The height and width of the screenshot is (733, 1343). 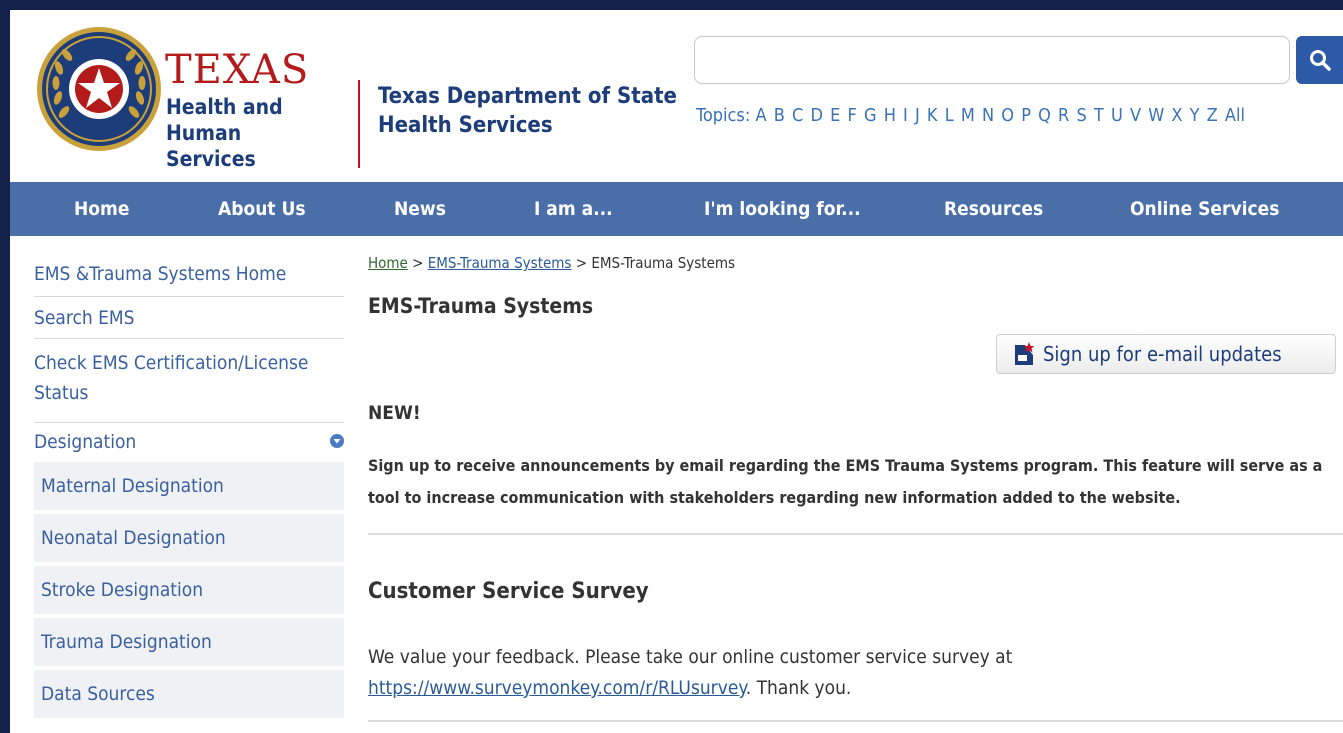 I want to click on sidebar-subitem-trauma-designation: Trauma Designation, so click(x=189, y=642).